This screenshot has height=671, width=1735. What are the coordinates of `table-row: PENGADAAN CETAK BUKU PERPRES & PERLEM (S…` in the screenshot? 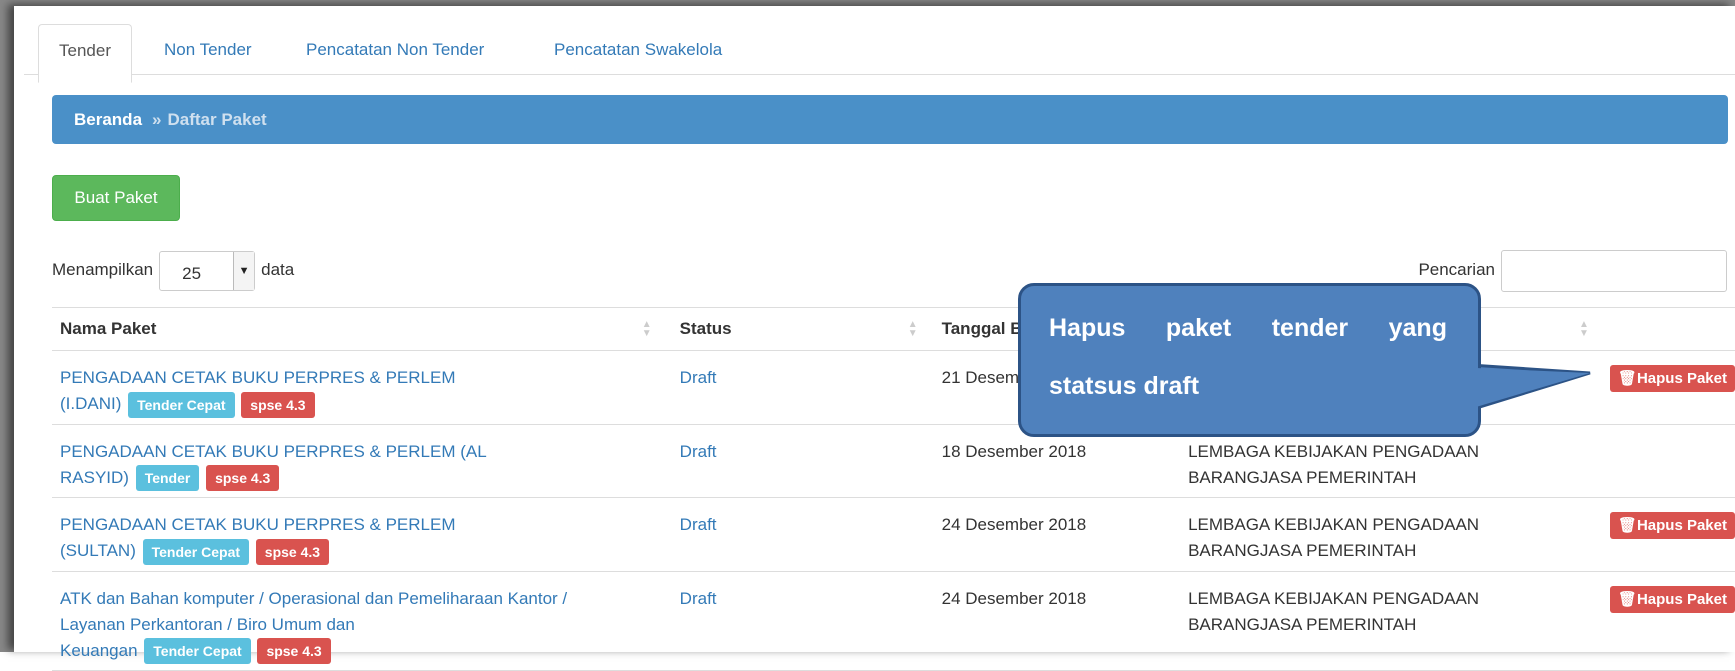 It's located at (893, 534).